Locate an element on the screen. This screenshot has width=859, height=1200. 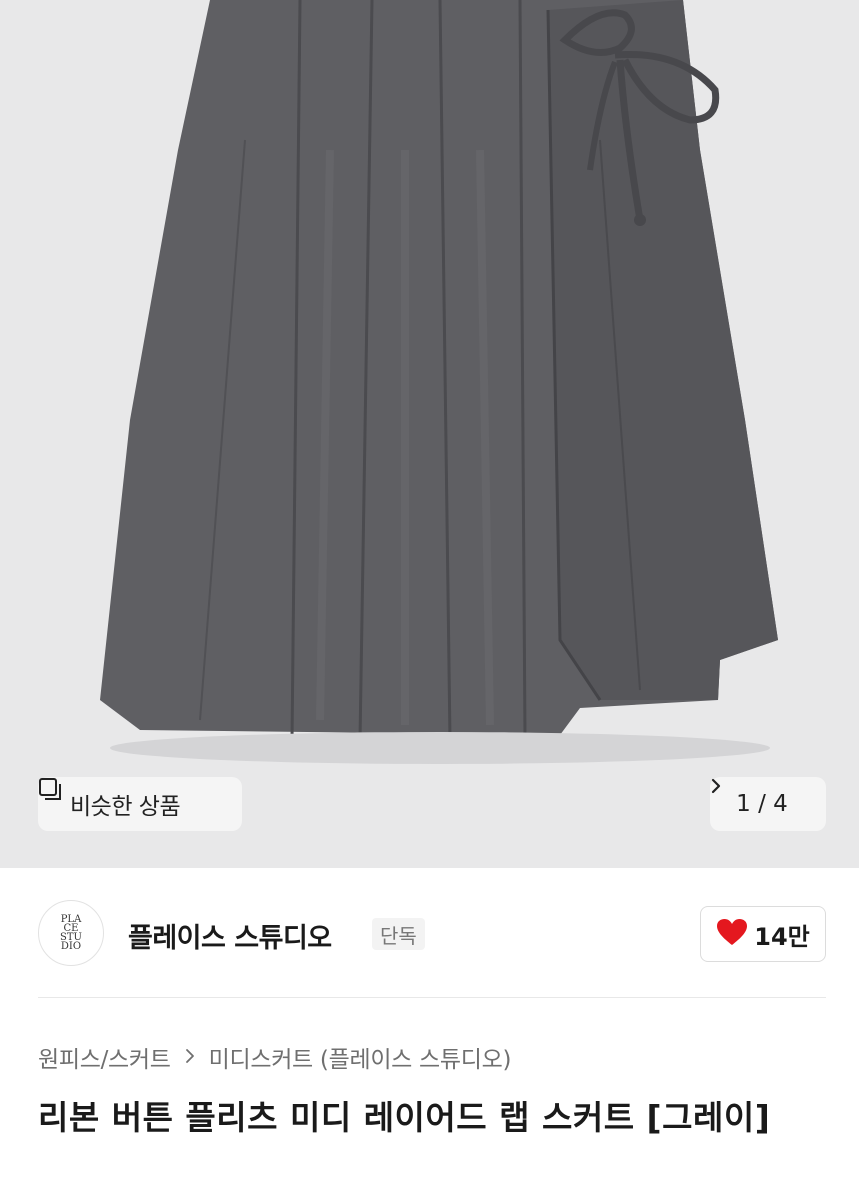
breadcrumb-subcategory: 미디스커트 (플레이스 스튜디오) is located at coordinates (360, 1057).